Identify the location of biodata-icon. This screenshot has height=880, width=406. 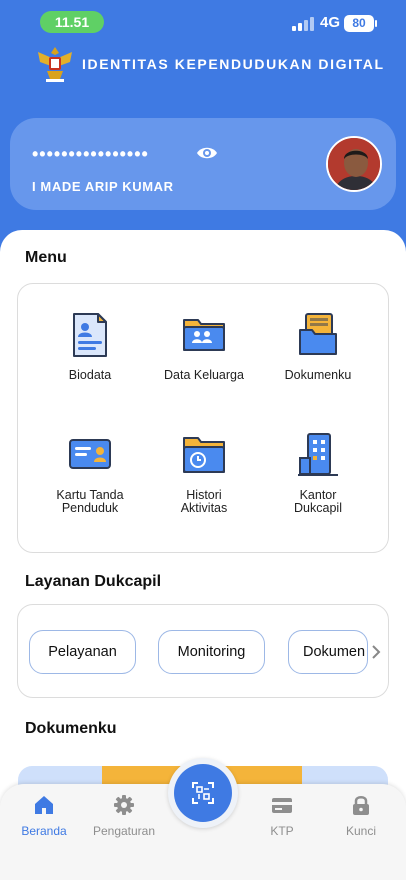
(90, 335).